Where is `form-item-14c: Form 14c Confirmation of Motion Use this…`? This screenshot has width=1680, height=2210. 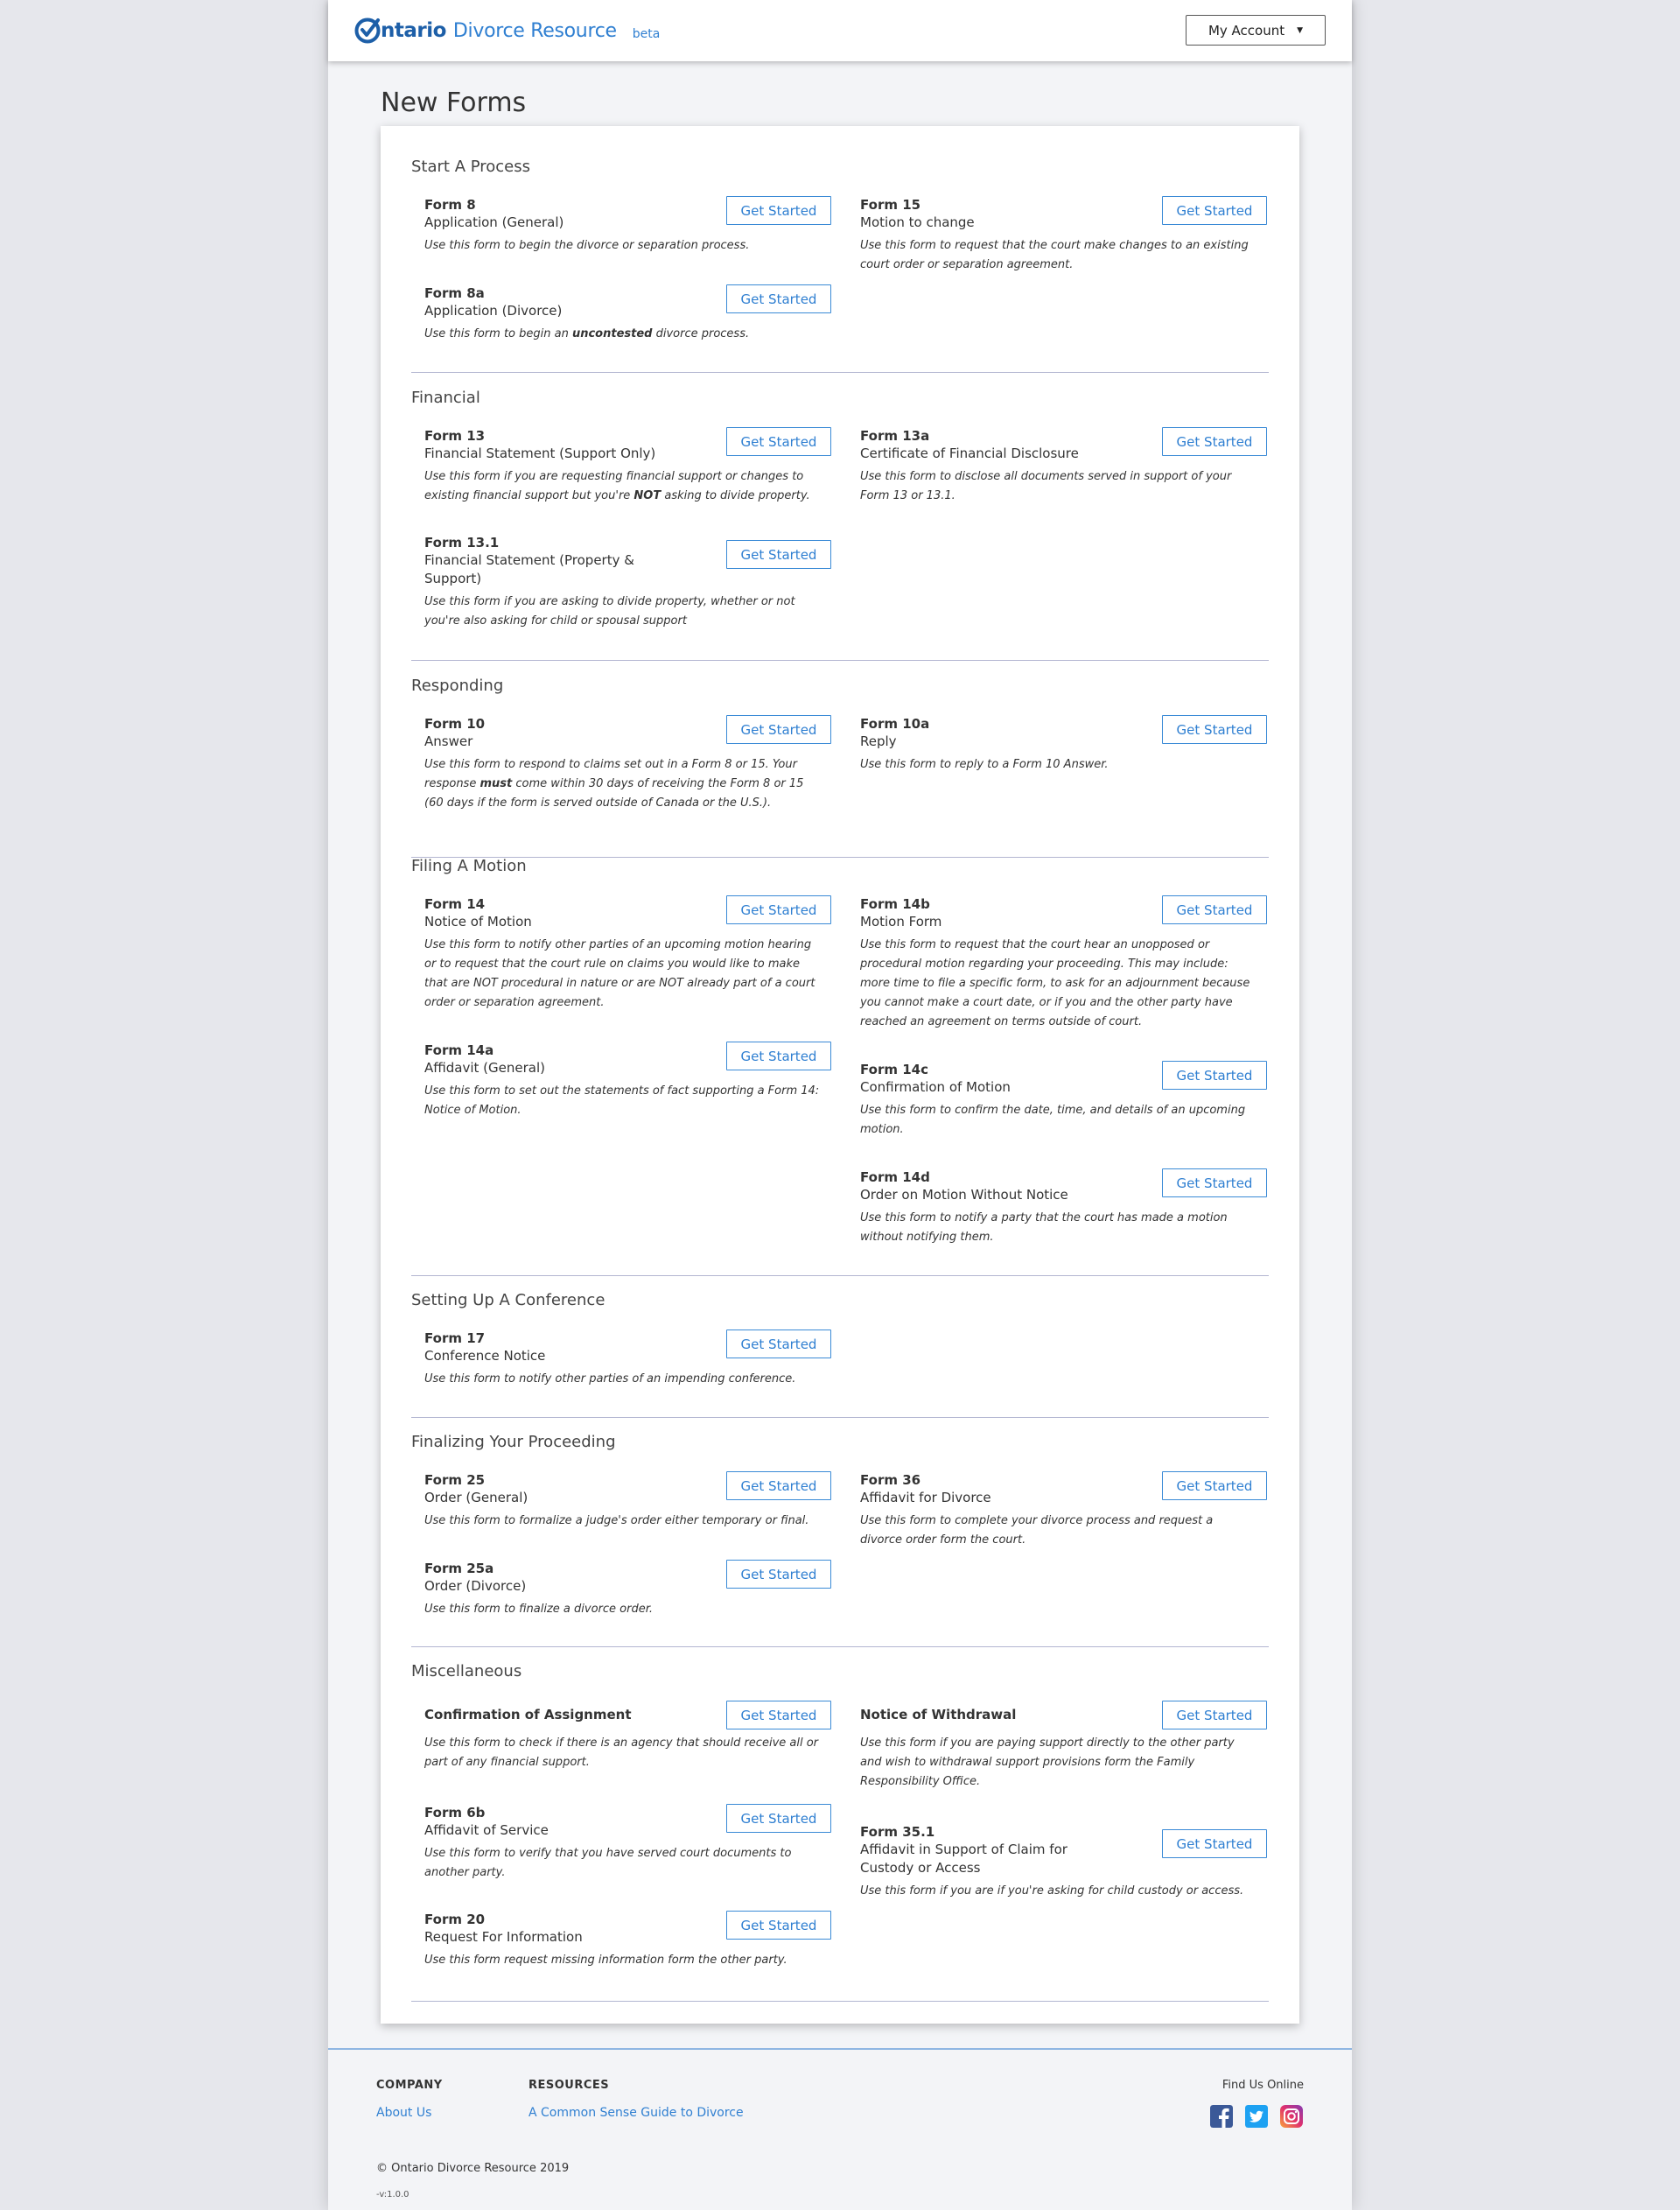
form-item-14c: Form 14c Confirmation of Motion Use this… is located at coordinates (1063, 1100).